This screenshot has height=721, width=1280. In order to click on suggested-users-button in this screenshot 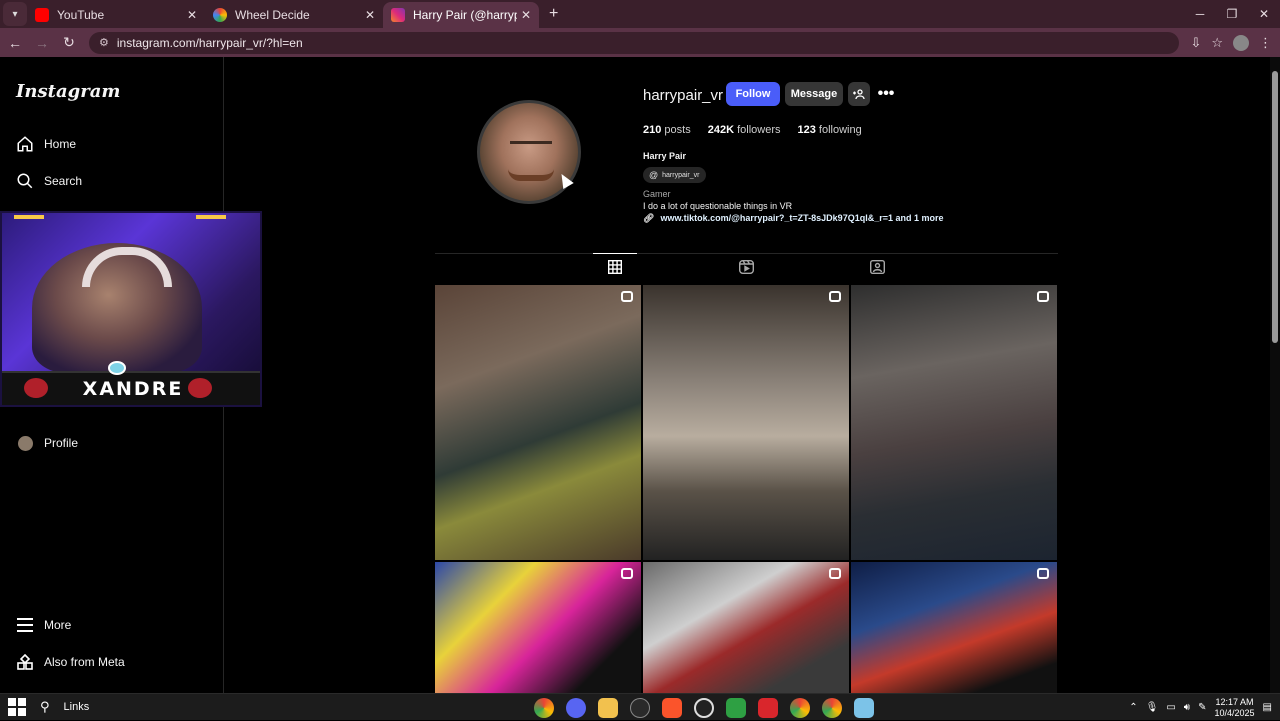, I will do `click(859, 94)`.